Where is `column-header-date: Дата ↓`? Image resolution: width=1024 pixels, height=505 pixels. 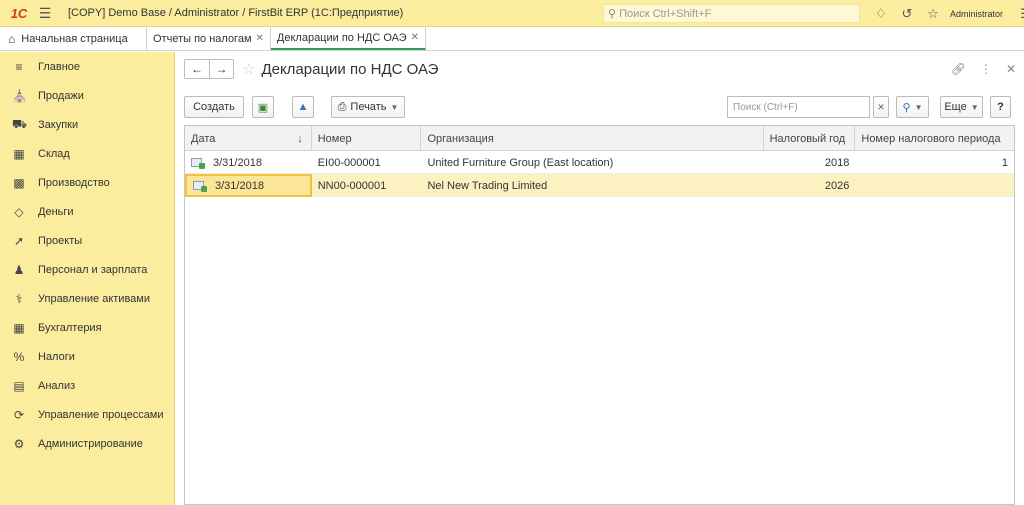
column-header-date: Дата ↓ is located at coordinates (248, 138).